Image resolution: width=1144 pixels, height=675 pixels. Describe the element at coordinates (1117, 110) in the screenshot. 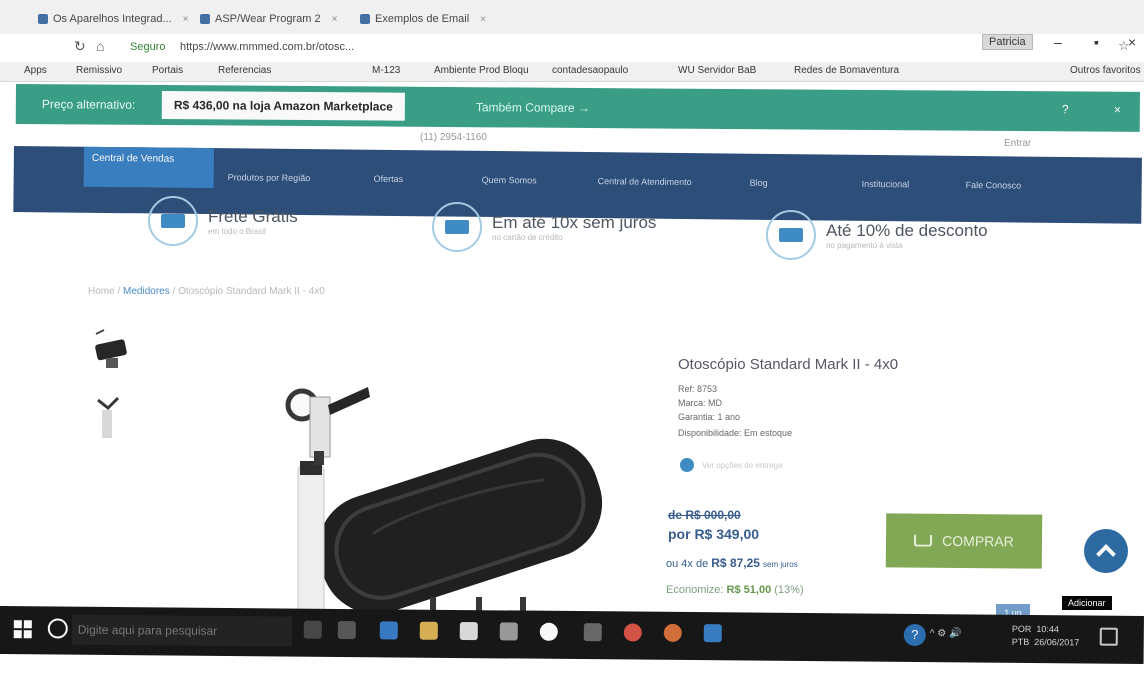

I see `close-icon: ×` at that location.